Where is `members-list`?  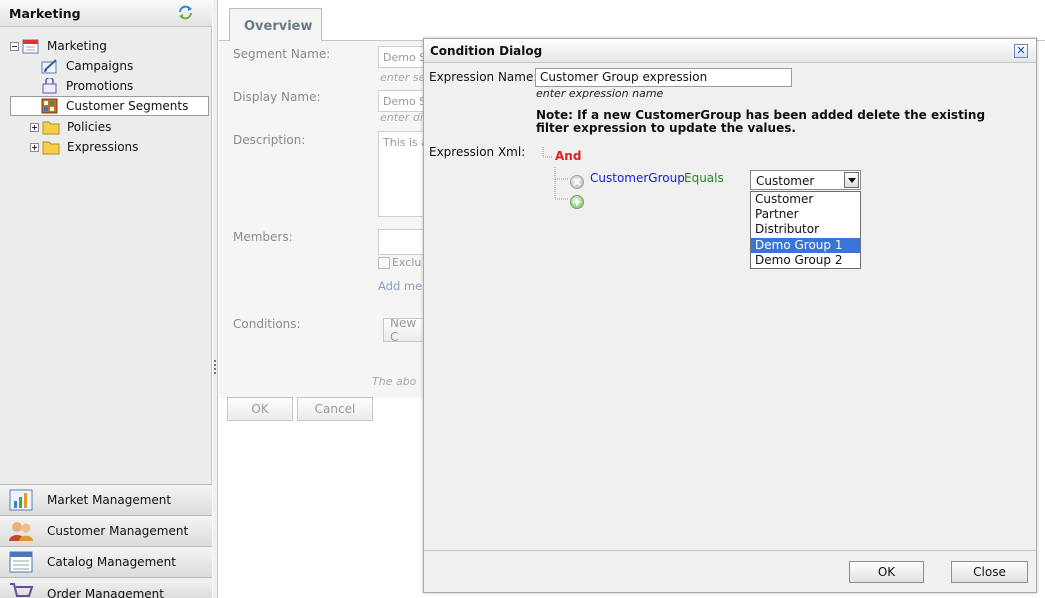
members-list is located at coordinates (401, 242).